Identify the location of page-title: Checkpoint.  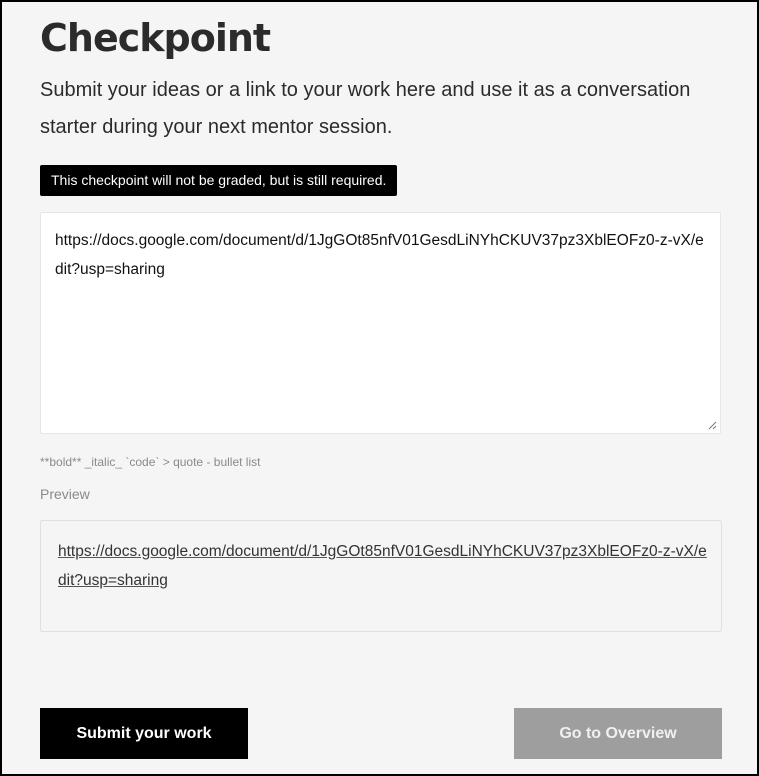
(155, 38).